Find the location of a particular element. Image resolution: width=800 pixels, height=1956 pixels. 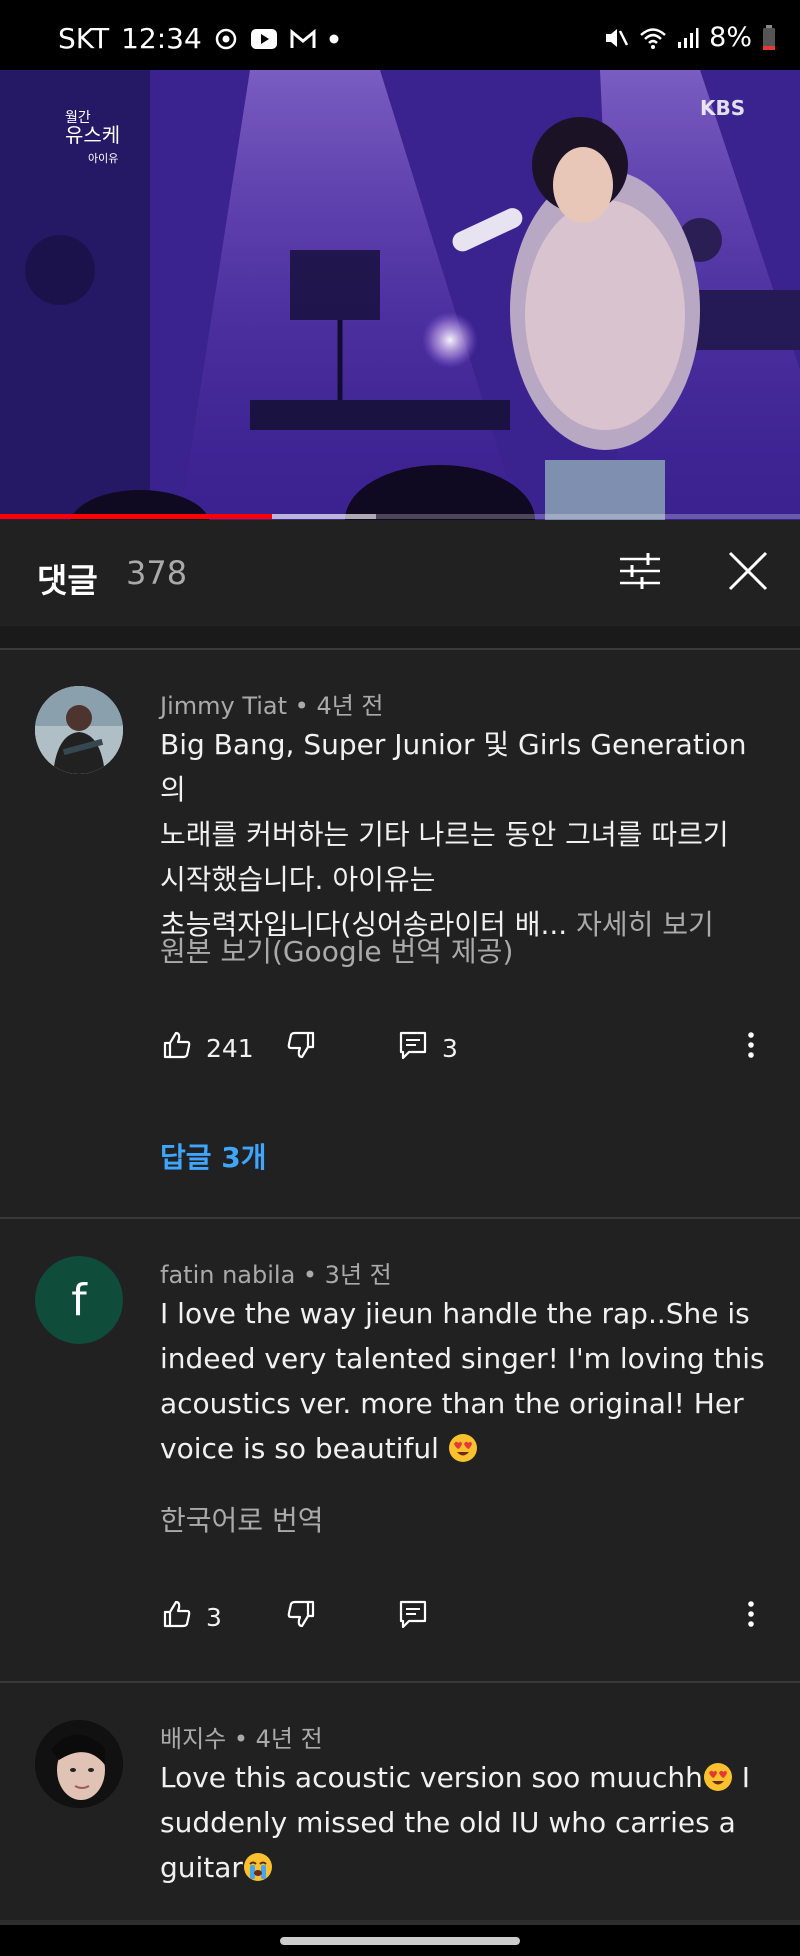

read-more-link: 자세히 보기 is located at coordinates (645, 924).